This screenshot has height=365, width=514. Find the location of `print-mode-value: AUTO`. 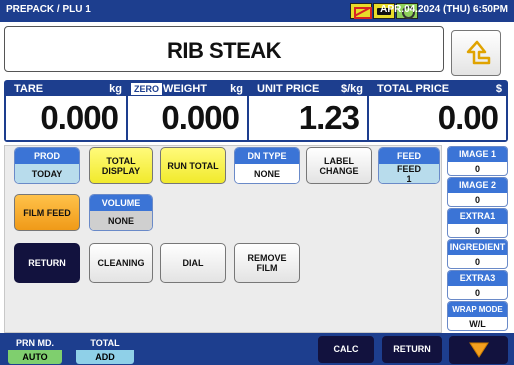

print-mode-value: AUTO is located at coordinates (35, 357).